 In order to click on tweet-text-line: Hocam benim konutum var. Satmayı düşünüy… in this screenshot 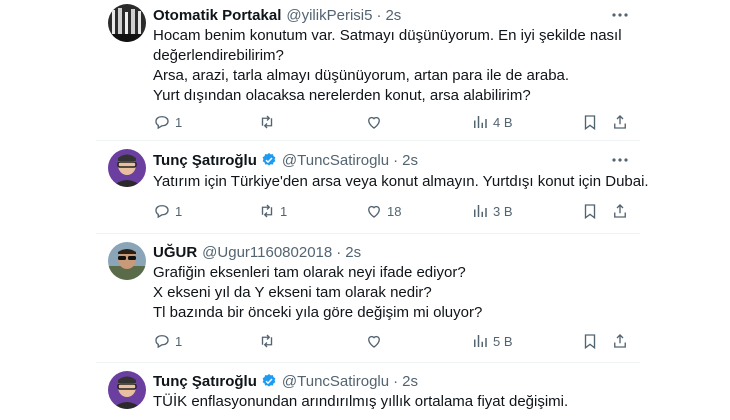, I will do `click(387, 35)`.